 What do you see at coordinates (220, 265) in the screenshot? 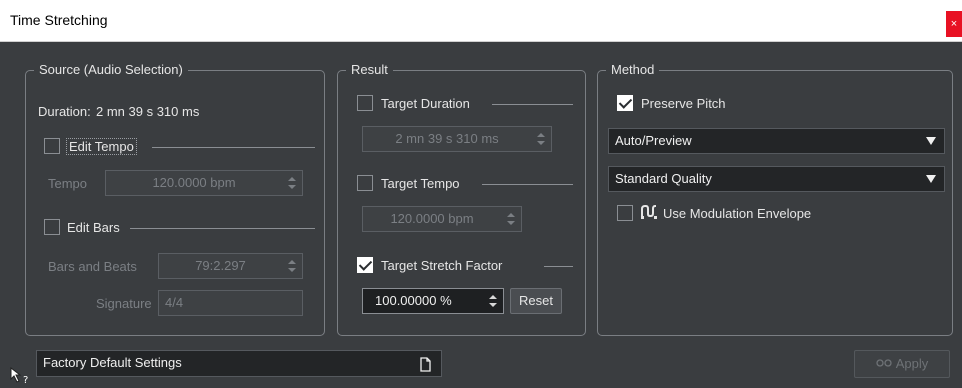
I see `bars-beats-value: 79:2.297` at bounding box center [220, 265].